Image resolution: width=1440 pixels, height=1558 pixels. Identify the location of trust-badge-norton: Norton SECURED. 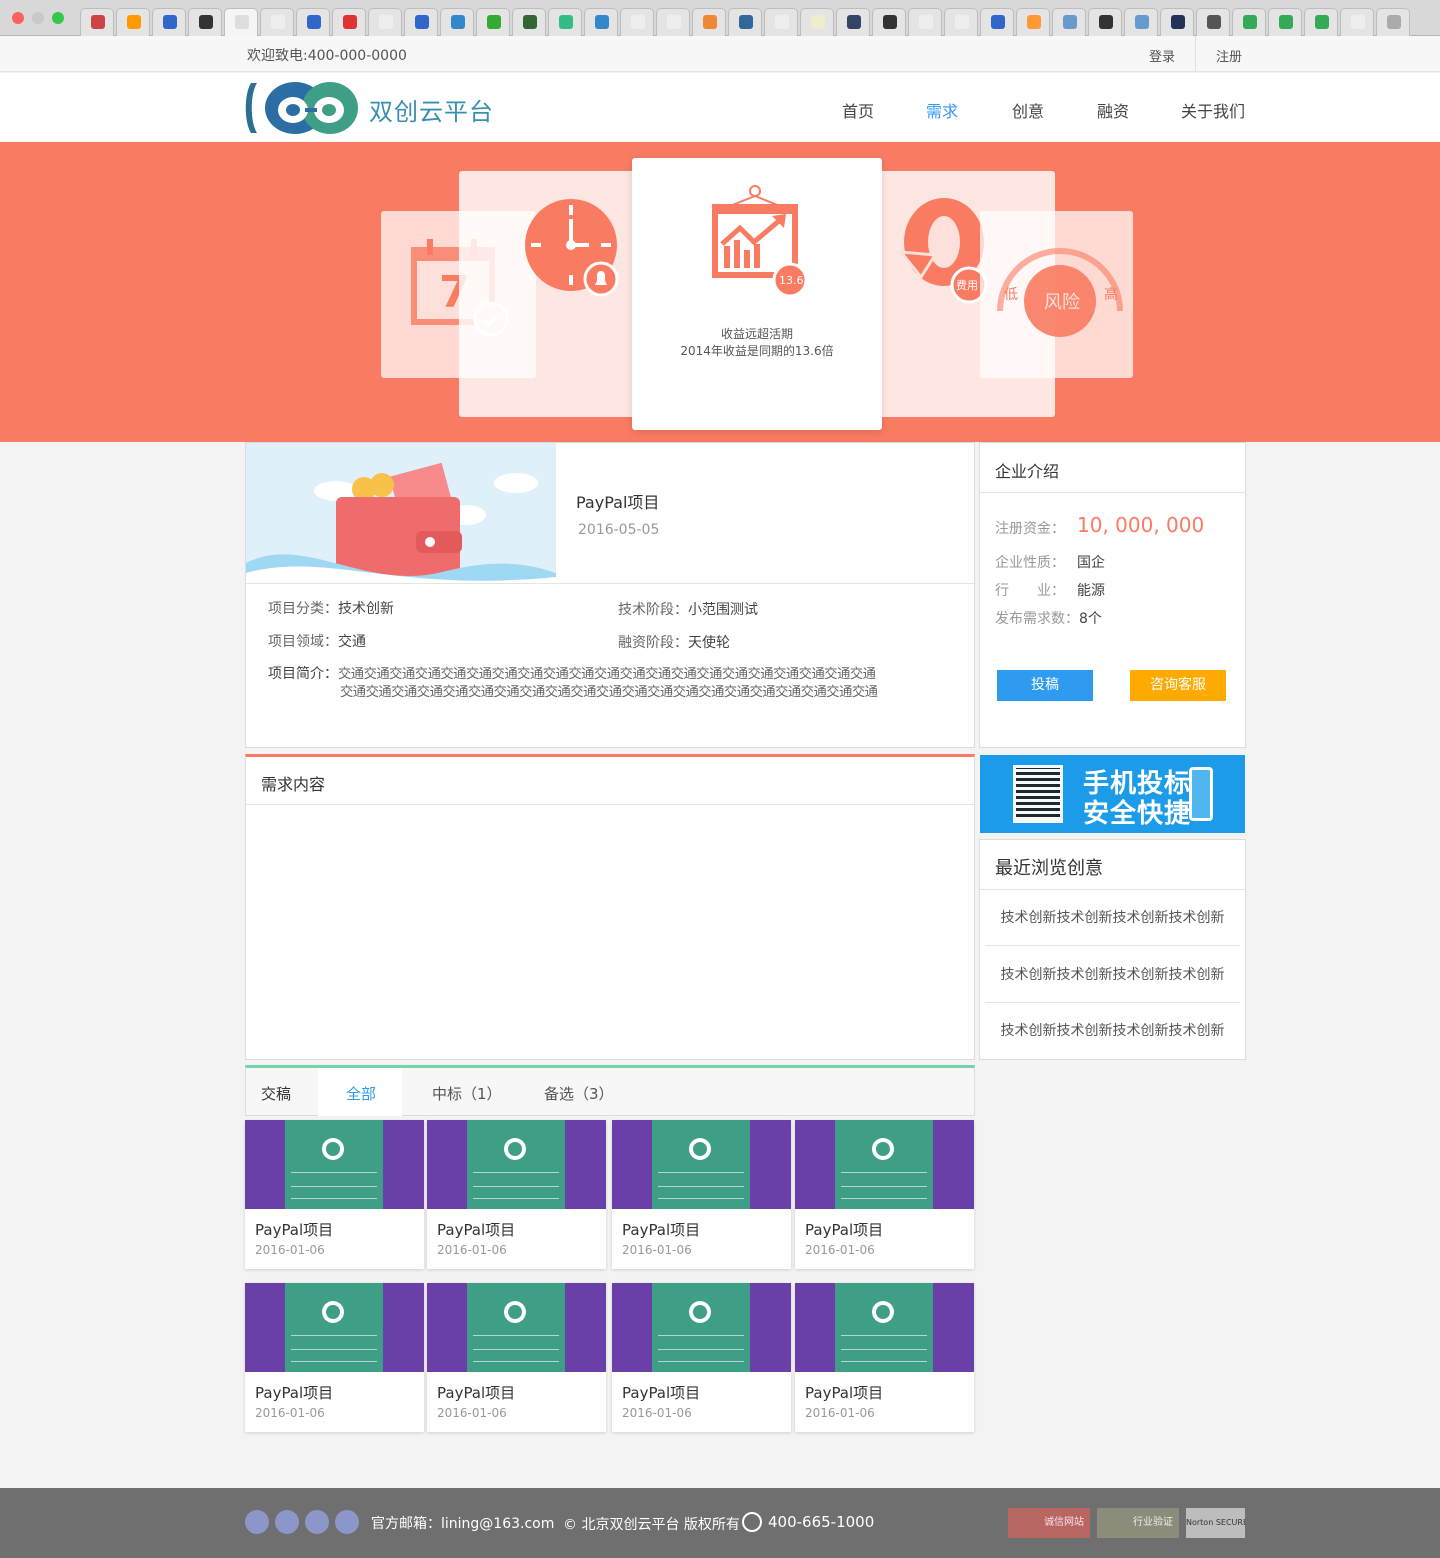
(1215, 1523).